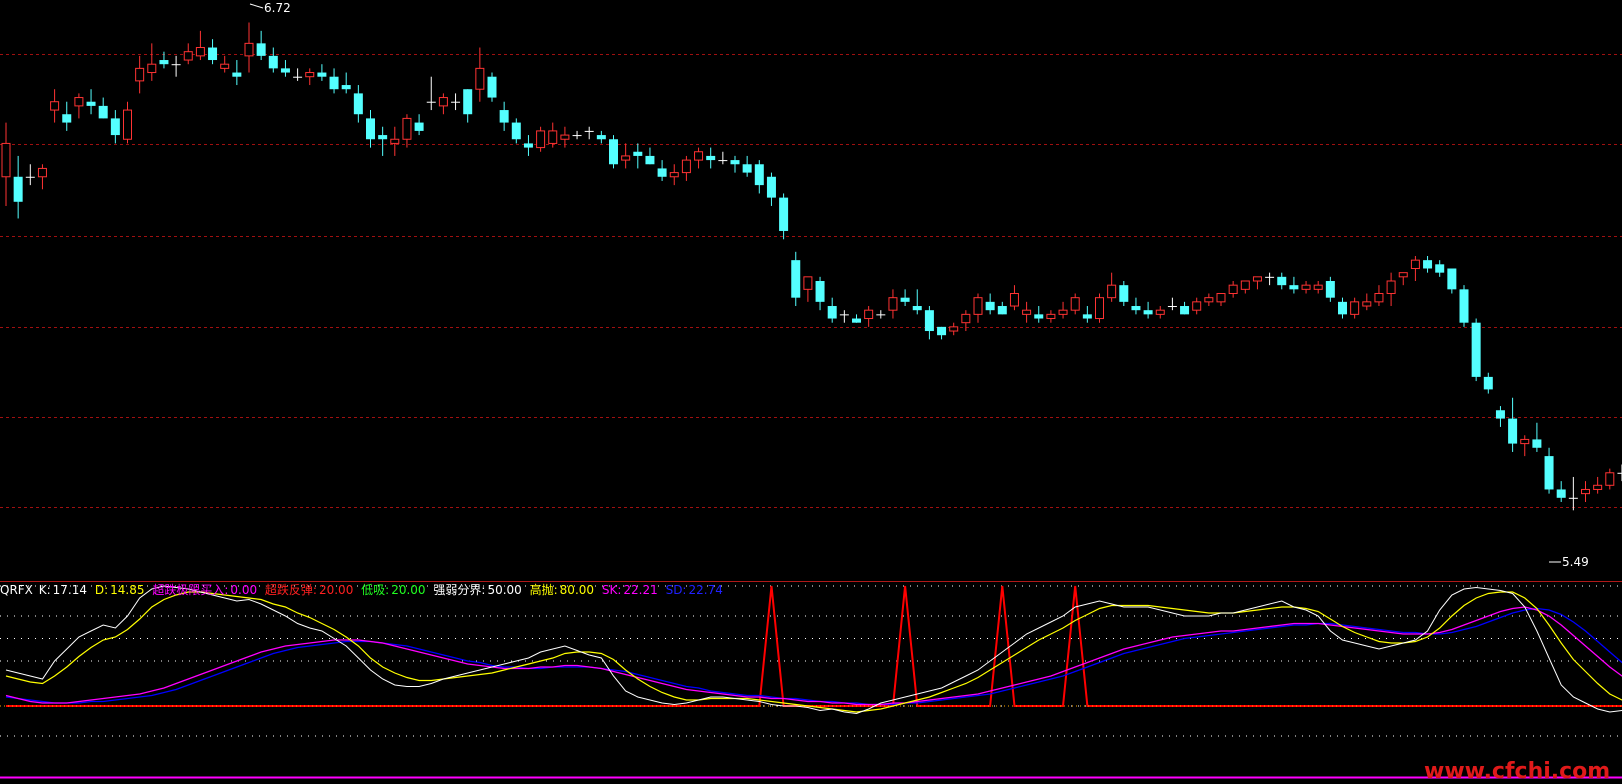  What do you see at coordinates (640, 590) in the screenshot?
I see `legend-sk-value: 22.21` at bounding box center [640, 590].